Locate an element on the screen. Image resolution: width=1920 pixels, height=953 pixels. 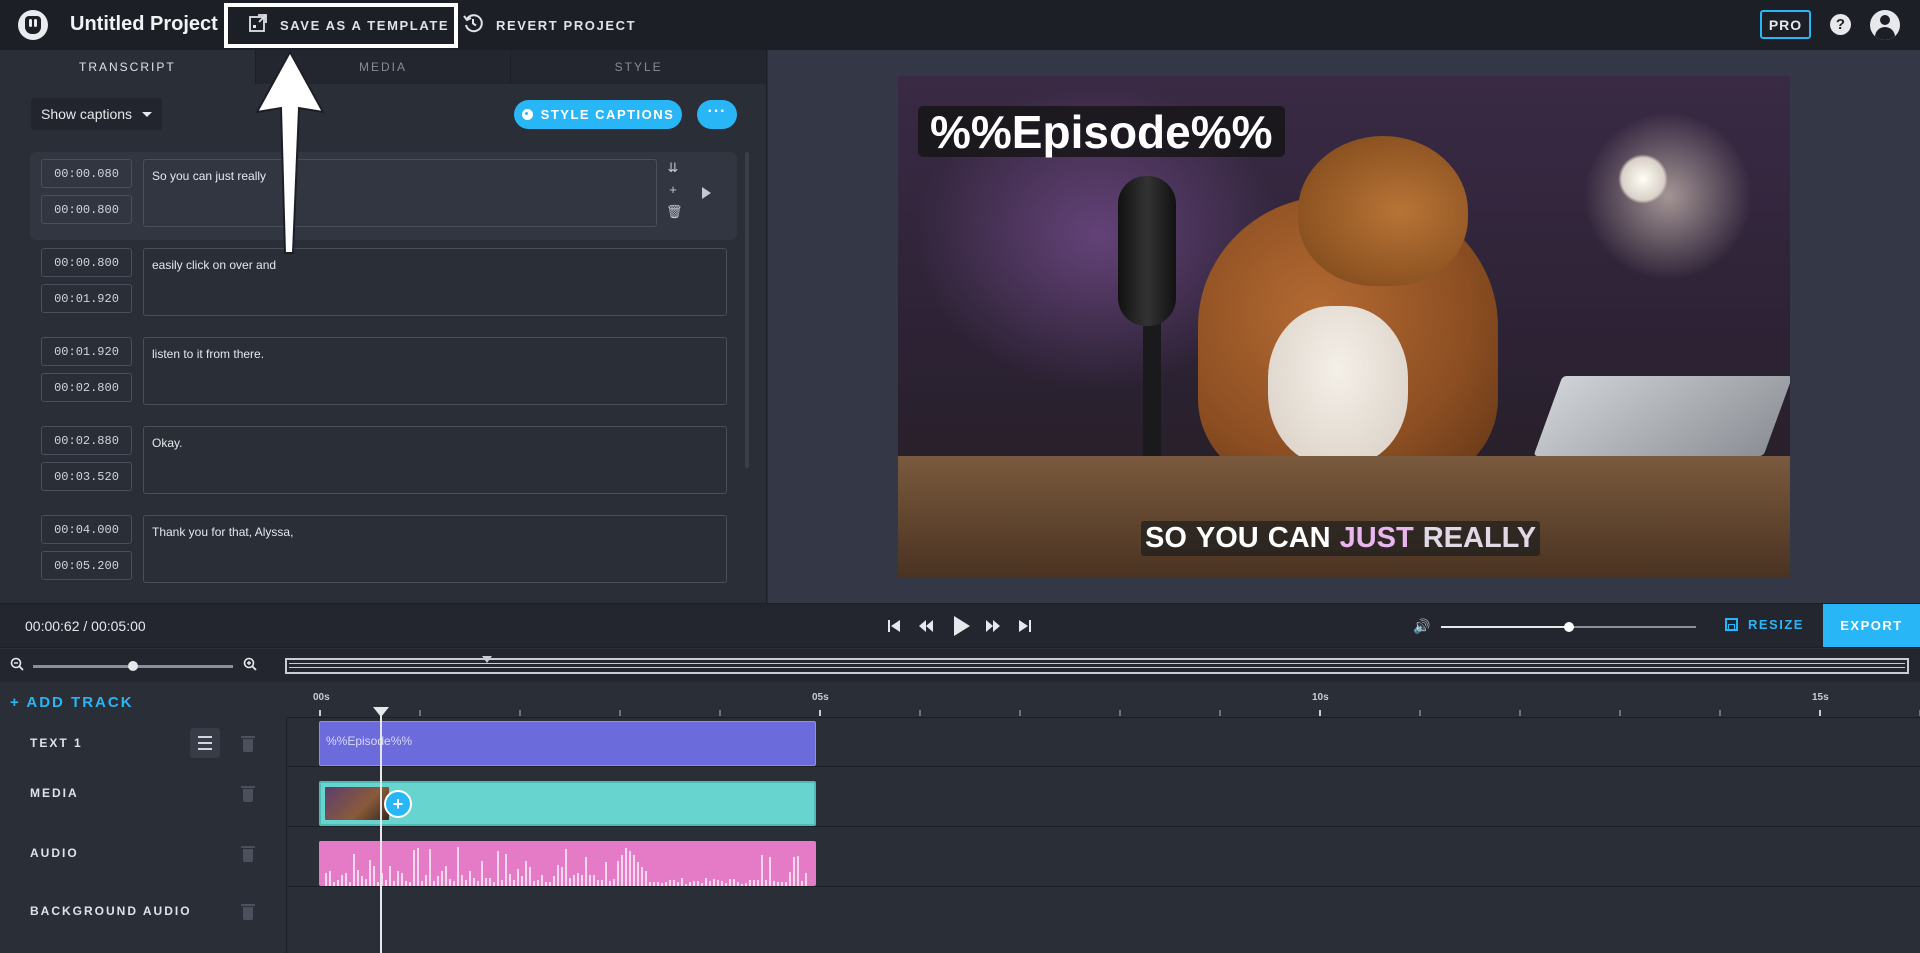
timeline-overview-scrubber is located at coordinates (1097, 665).